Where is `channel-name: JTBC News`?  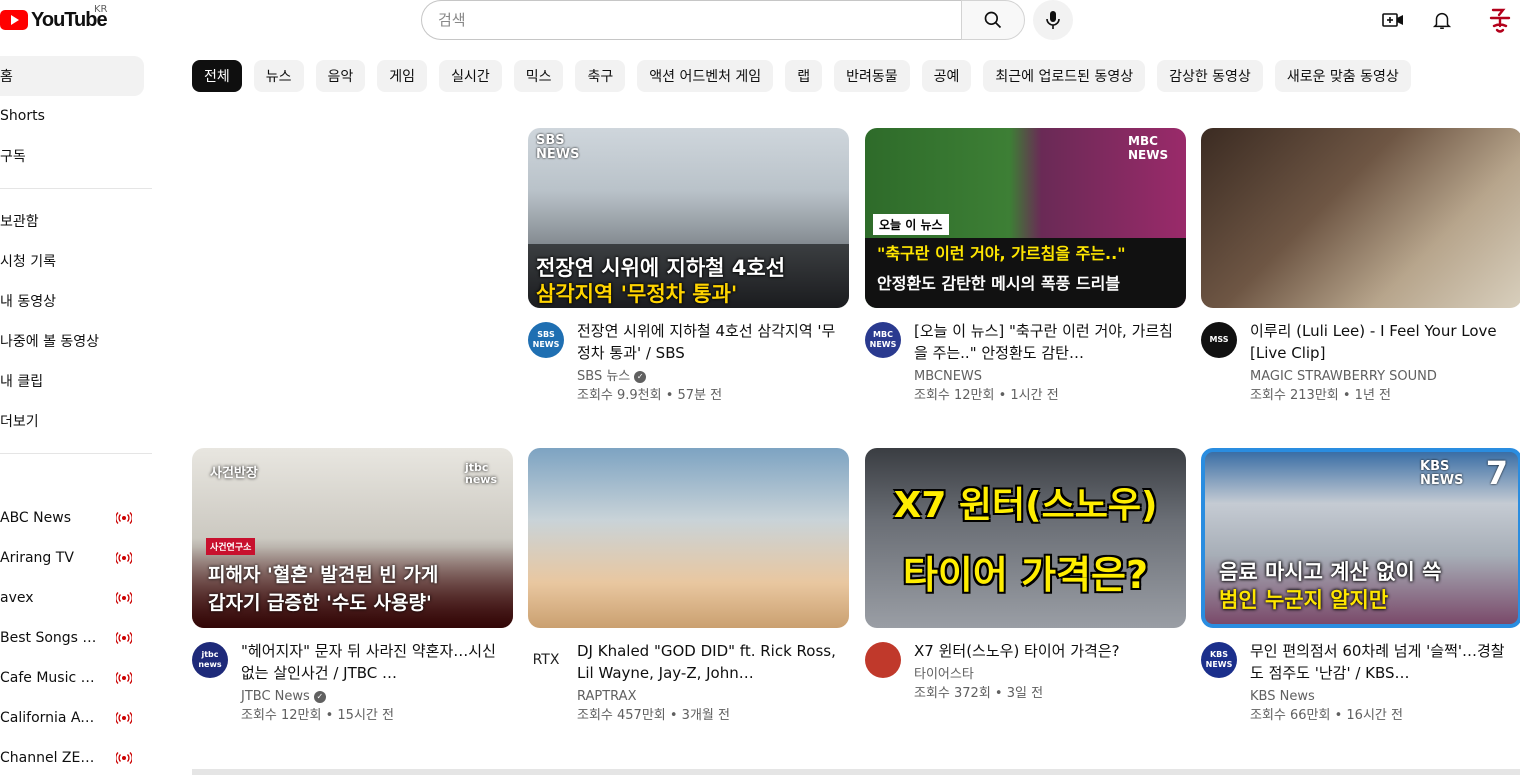
channel-name: JTBC News is located at coordinates (275, 697).